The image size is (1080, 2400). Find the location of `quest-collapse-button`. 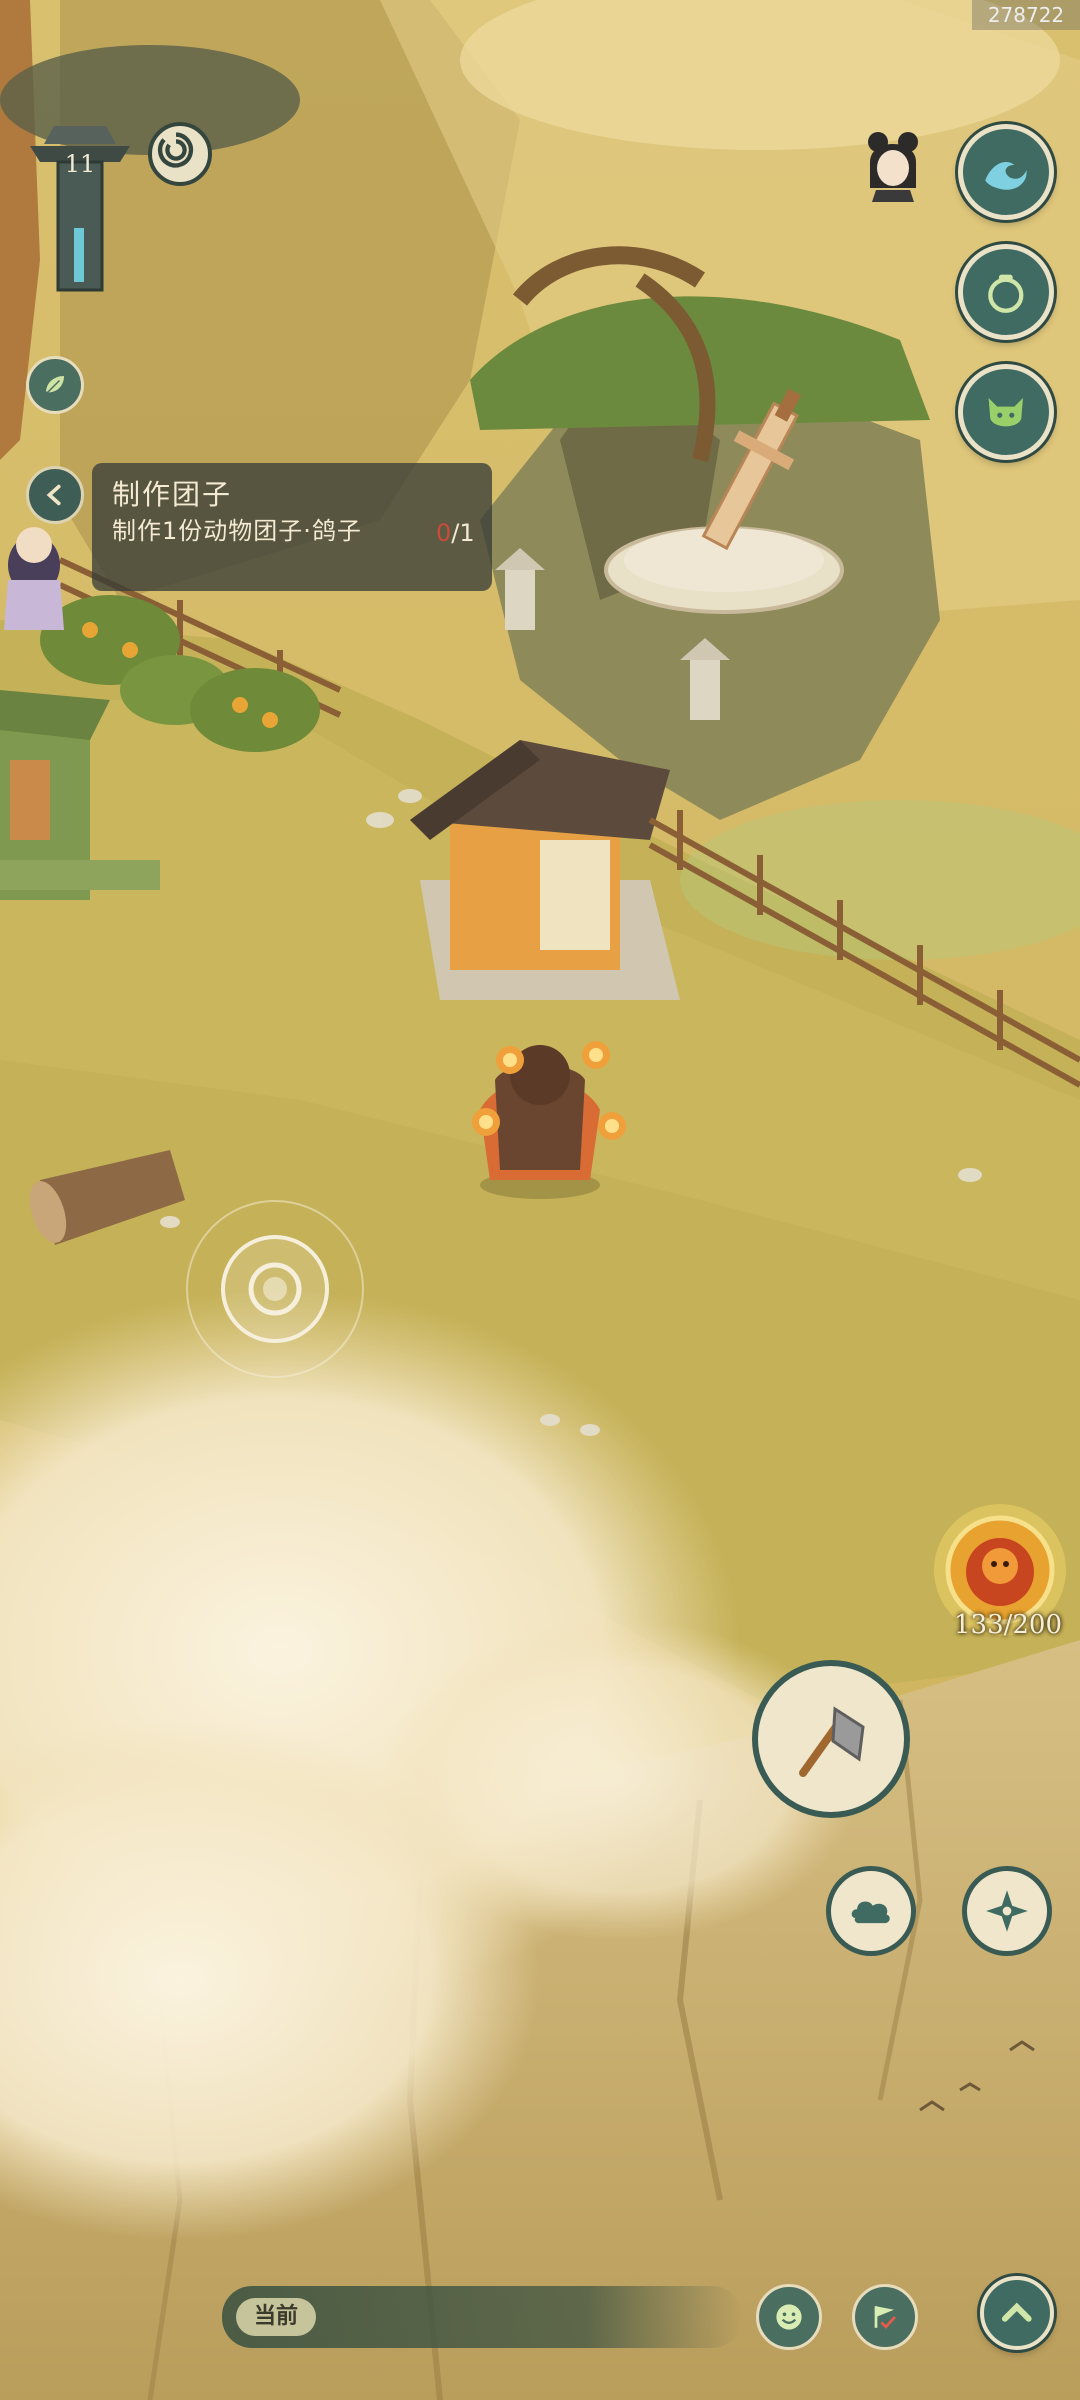

quest-collapse-button is located at coordinates (55, 495).